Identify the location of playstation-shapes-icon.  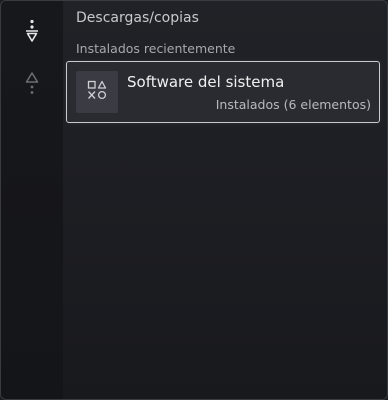
(97, 92).